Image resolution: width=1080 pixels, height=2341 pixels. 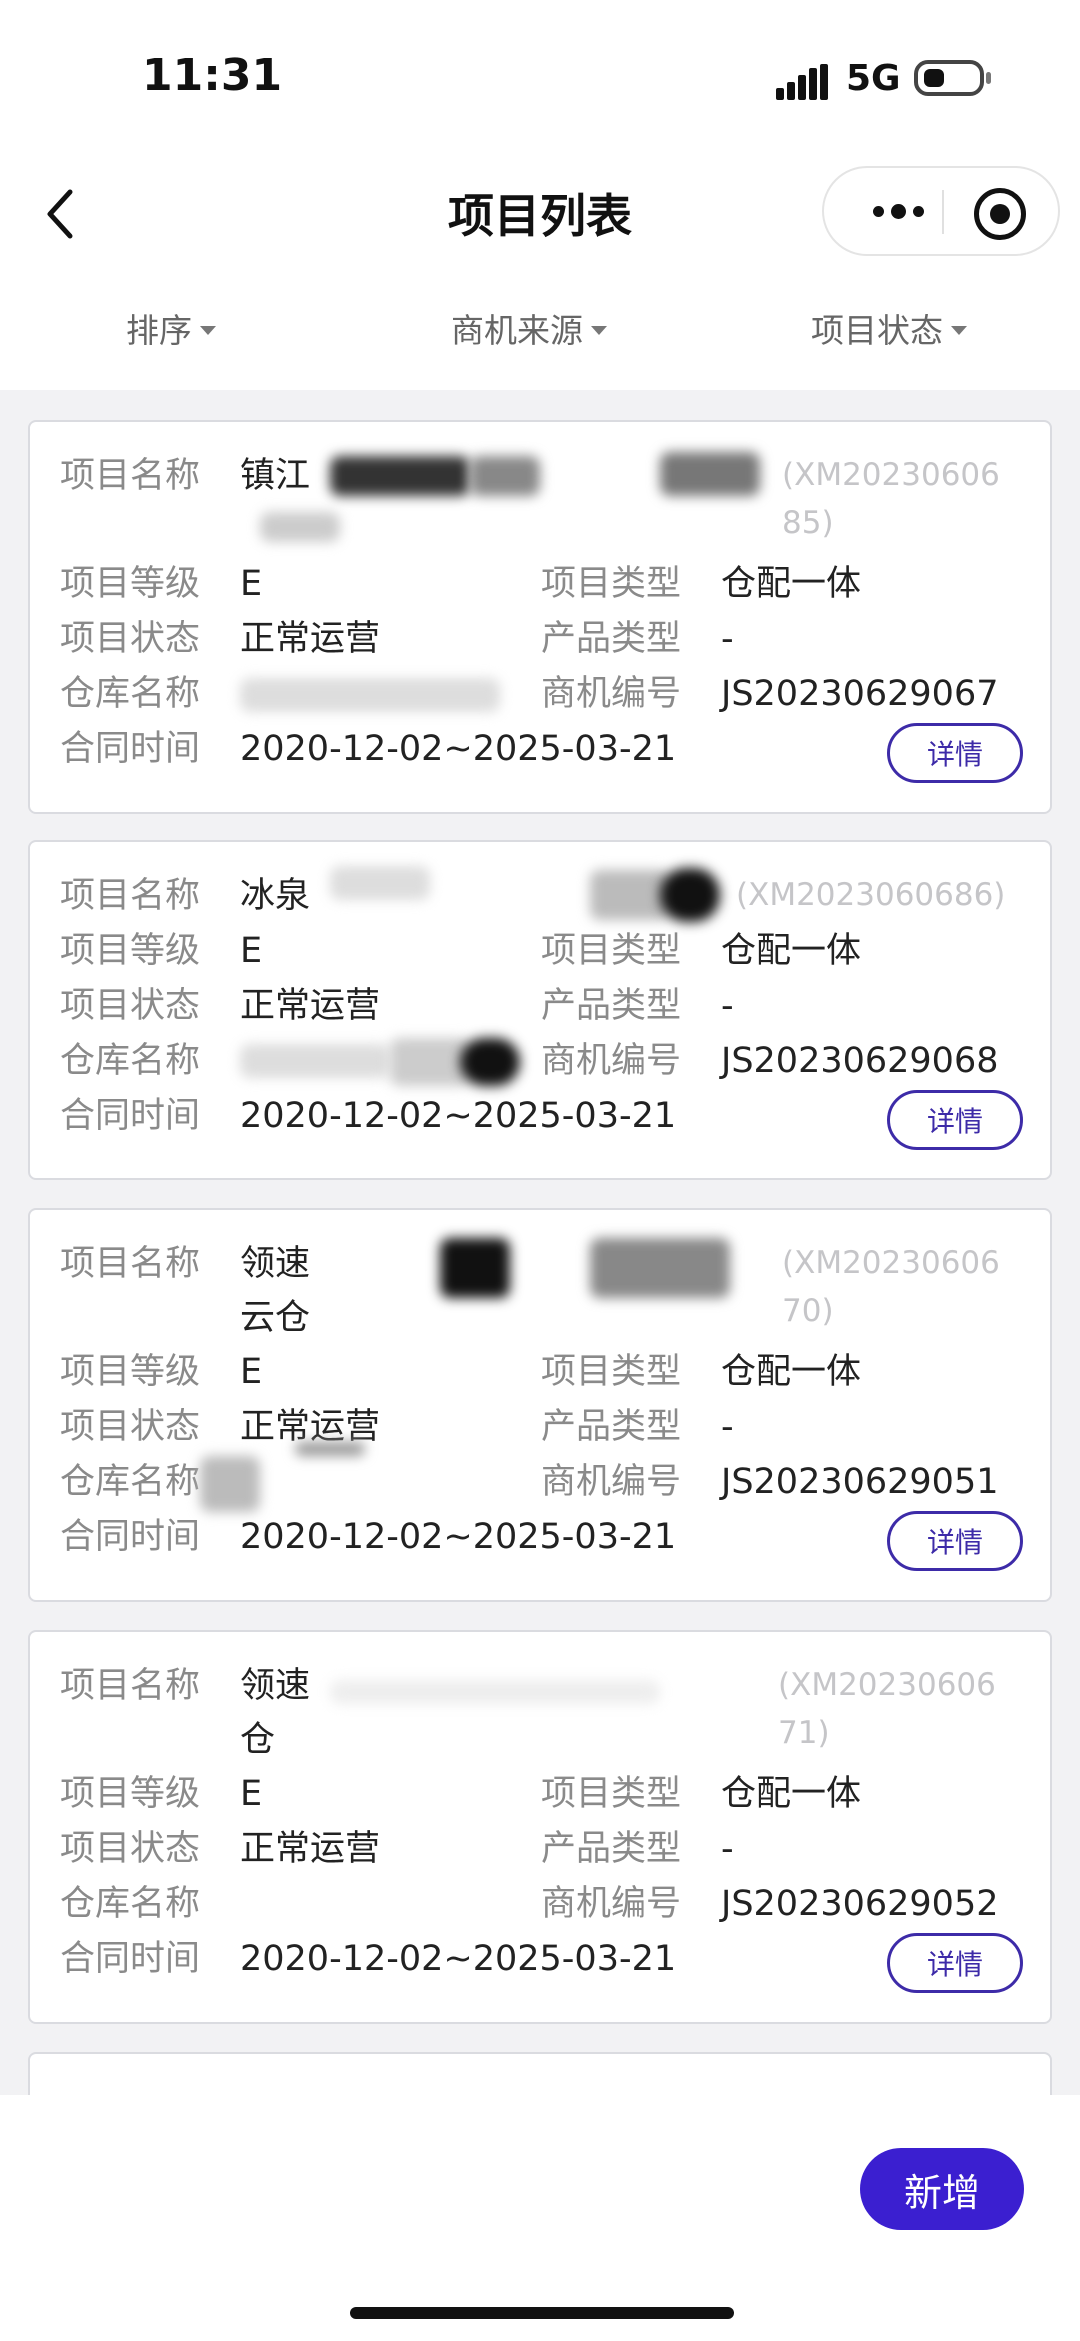 What do you see at coordinates (275, 476) in the screenshot?
I see `project-name: 镇江` at bounding box center [275, 476].